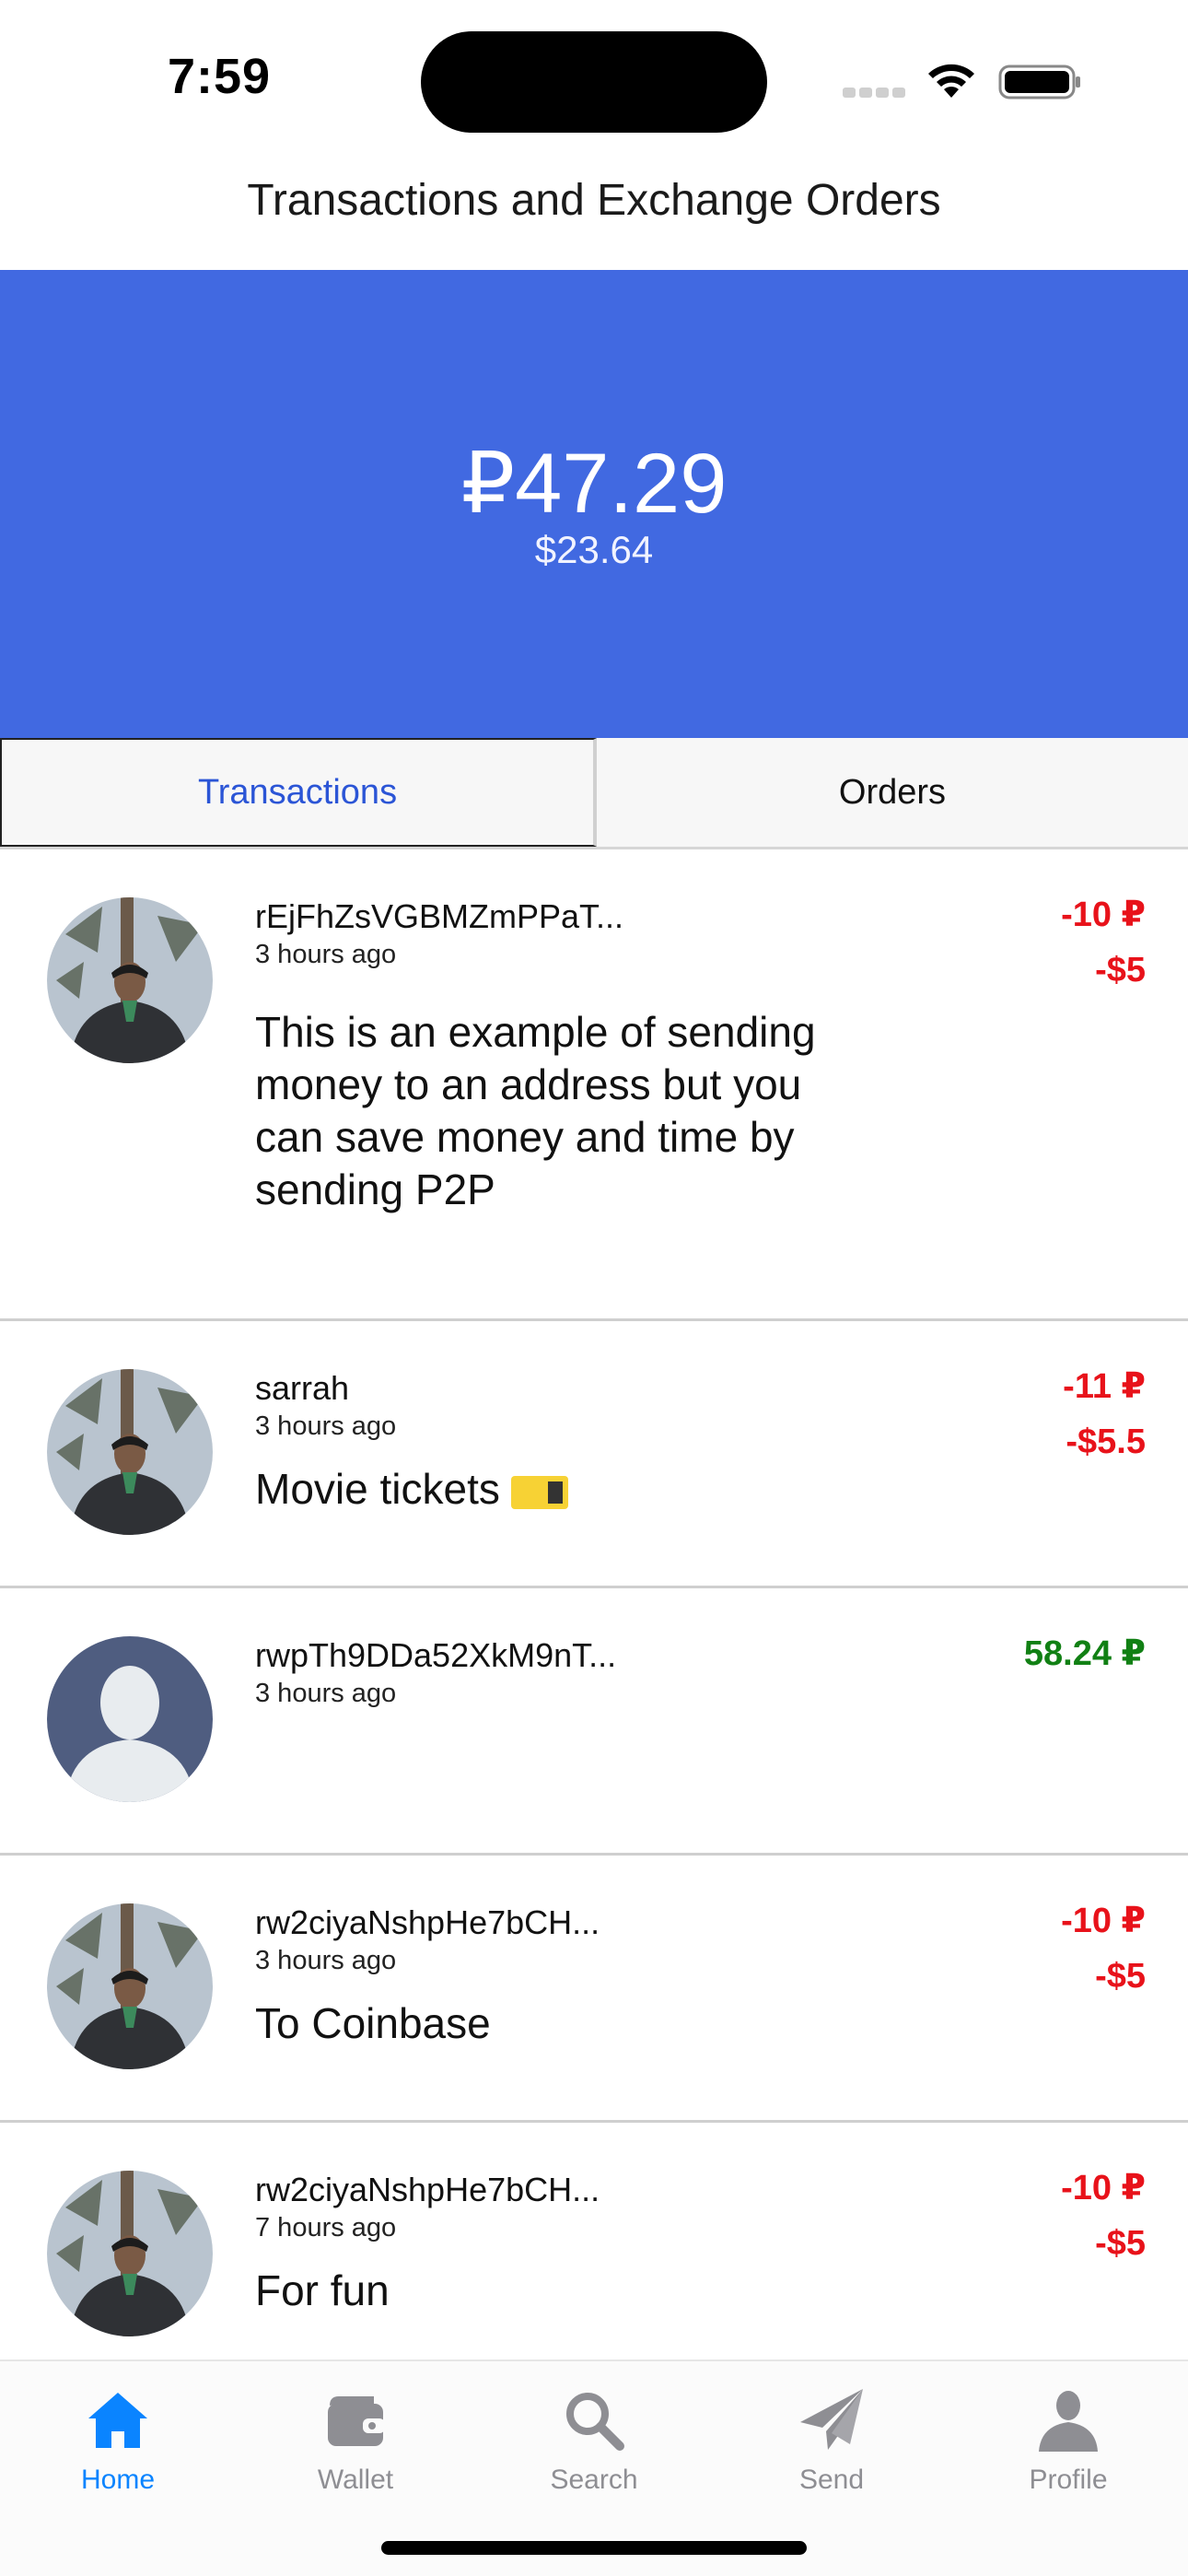 Image resolution: width=1188 pixels, height=2576 pixels. What do you see at coordinates (876, 92) in the screenshot?
I see `cellular-signal-icon` at bounding box center [876, 92].